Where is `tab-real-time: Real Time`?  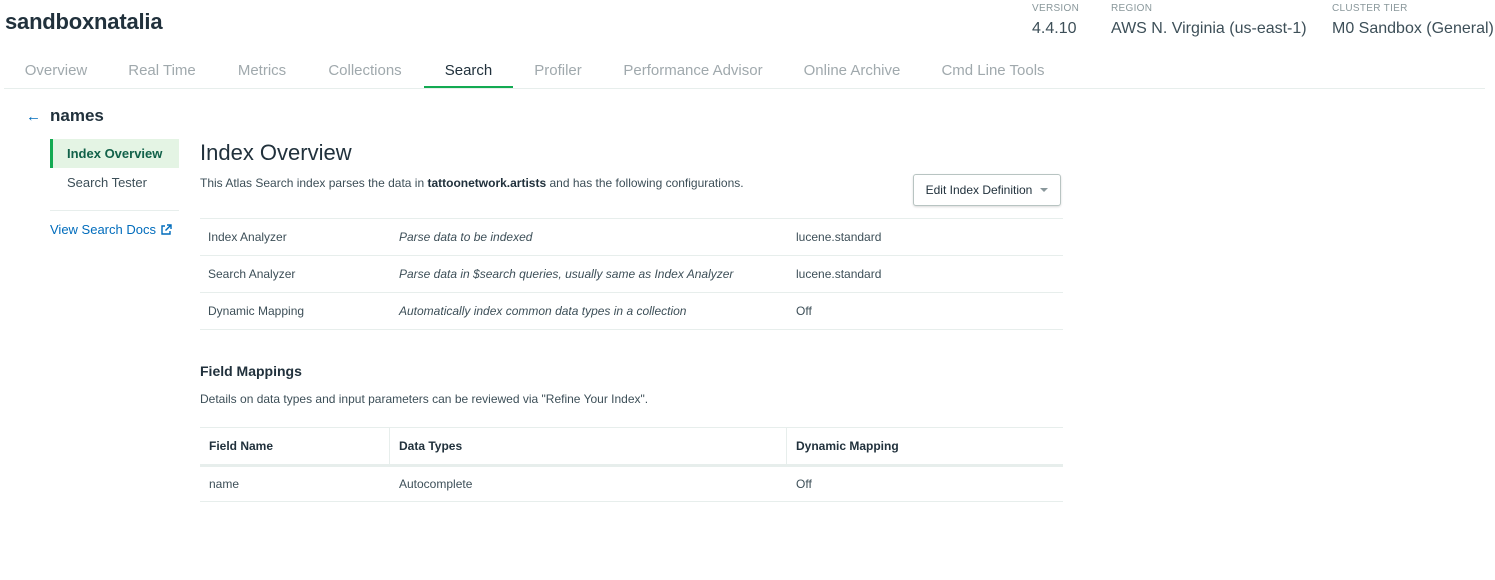
tab-real-time: Real Time is located at coordinates (162, 73).